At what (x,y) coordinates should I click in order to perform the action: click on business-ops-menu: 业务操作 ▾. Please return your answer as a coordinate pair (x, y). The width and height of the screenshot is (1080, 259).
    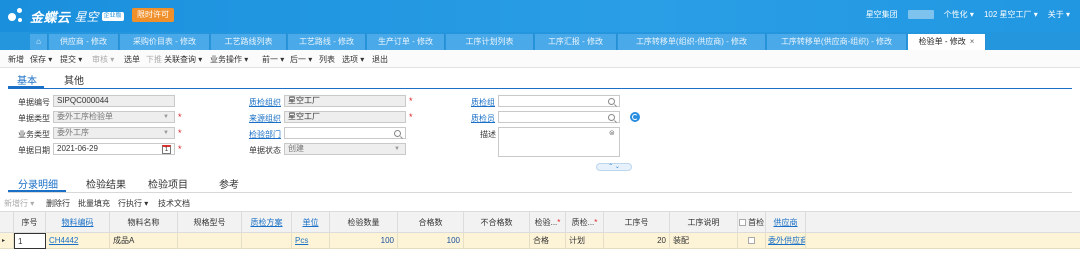
    Looking at the image, I should click on (229, 59).